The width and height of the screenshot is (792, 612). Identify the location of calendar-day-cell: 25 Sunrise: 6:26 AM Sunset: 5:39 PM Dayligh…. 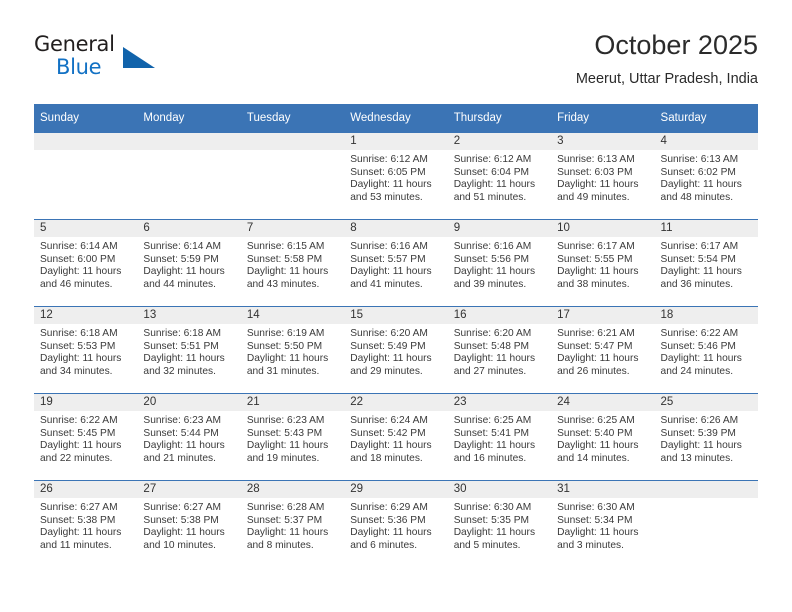
(706, 437).